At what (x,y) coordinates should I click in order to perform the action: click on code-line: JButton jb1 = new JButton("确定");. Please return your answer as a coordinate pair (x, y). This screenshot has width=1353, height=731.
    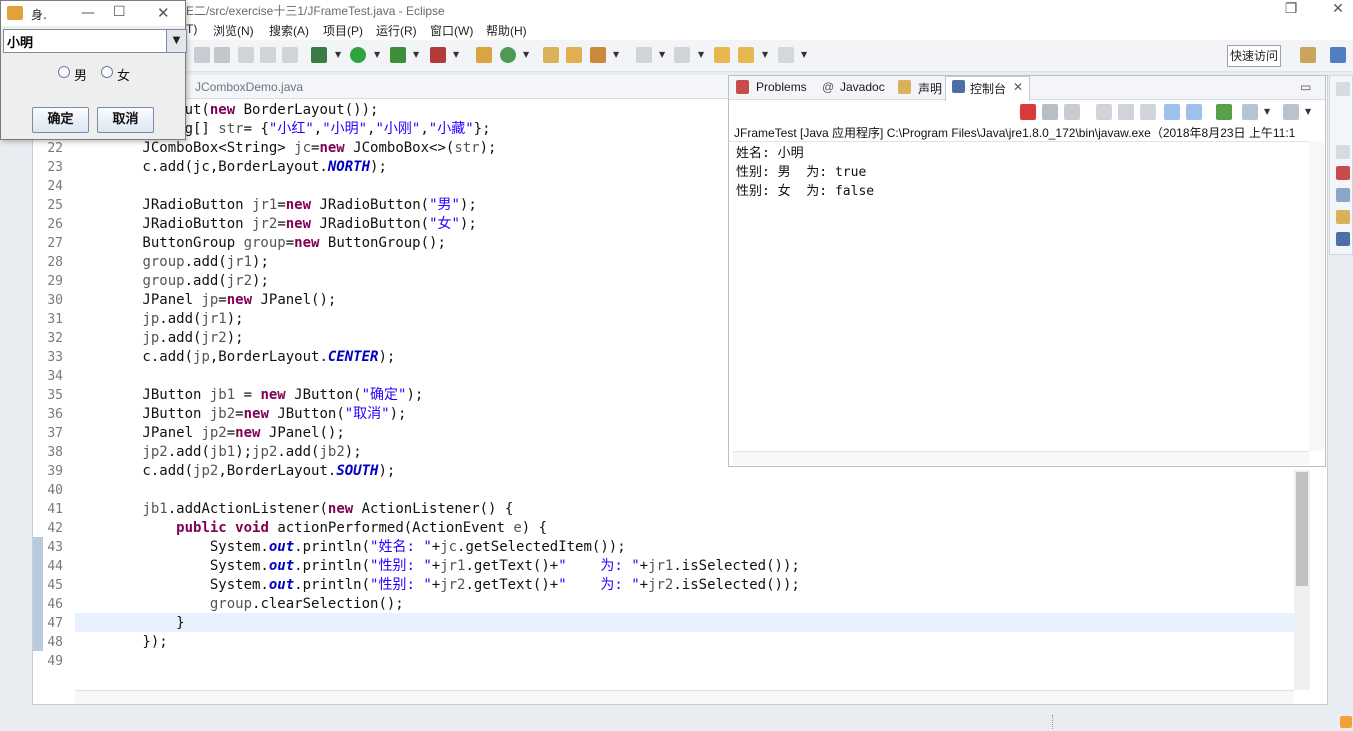
    Looking at the image, I should click on (249, 395).